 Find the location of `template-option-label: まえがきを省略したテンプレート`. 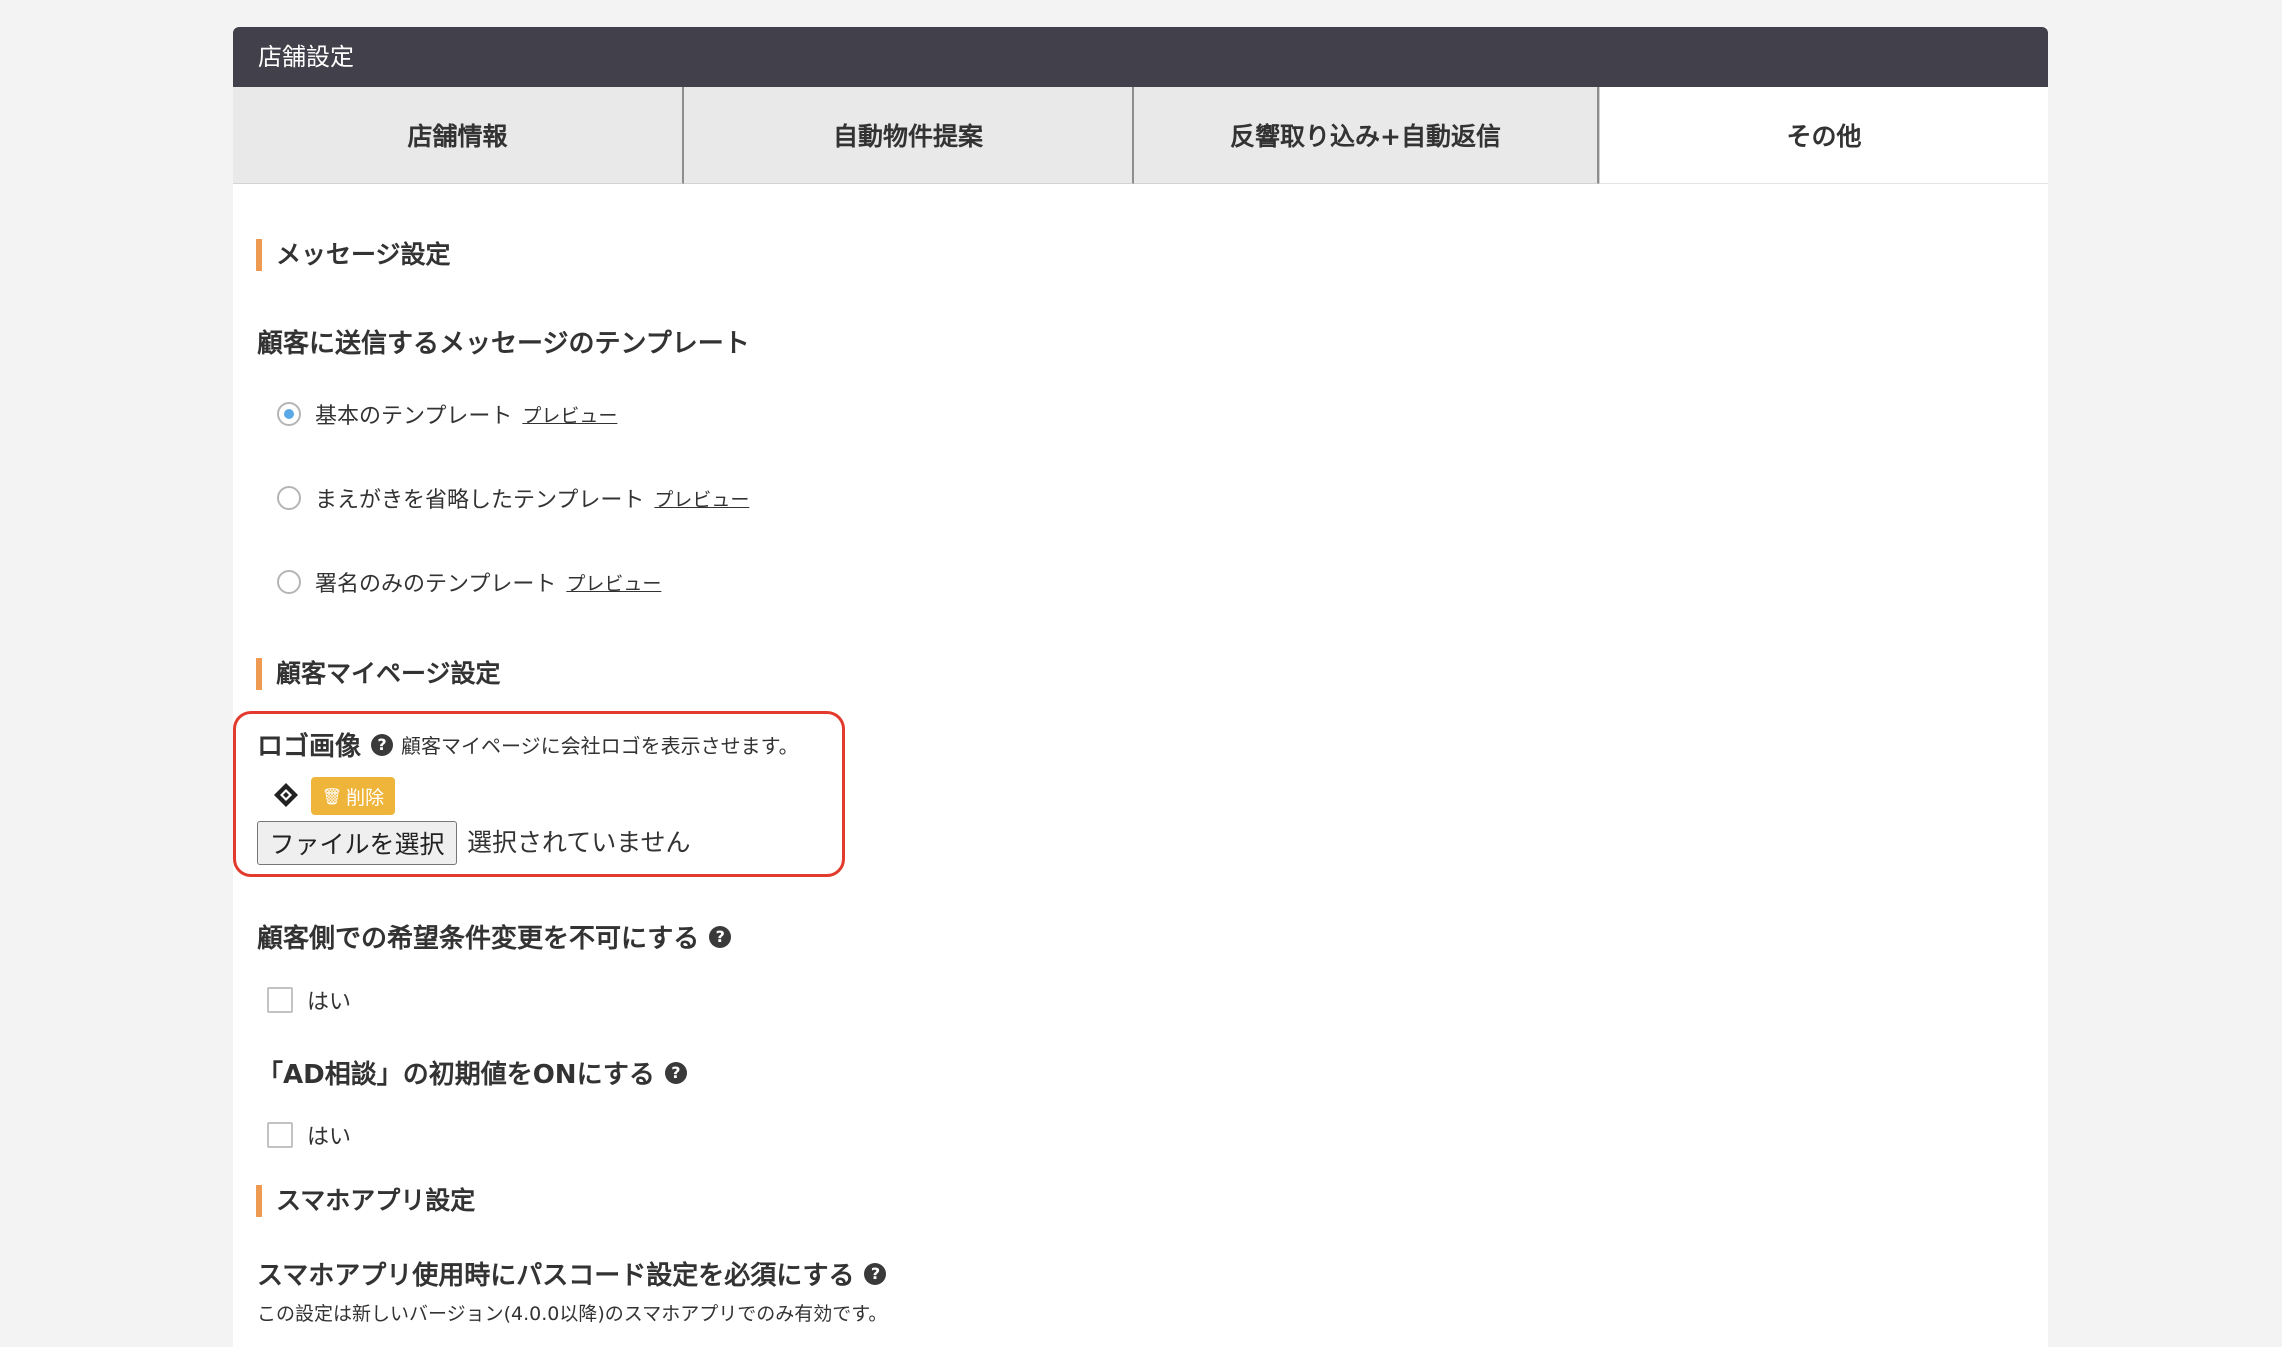

template-option-label: まえがきを省略したテンプレート is located at coordinates (480, 500).